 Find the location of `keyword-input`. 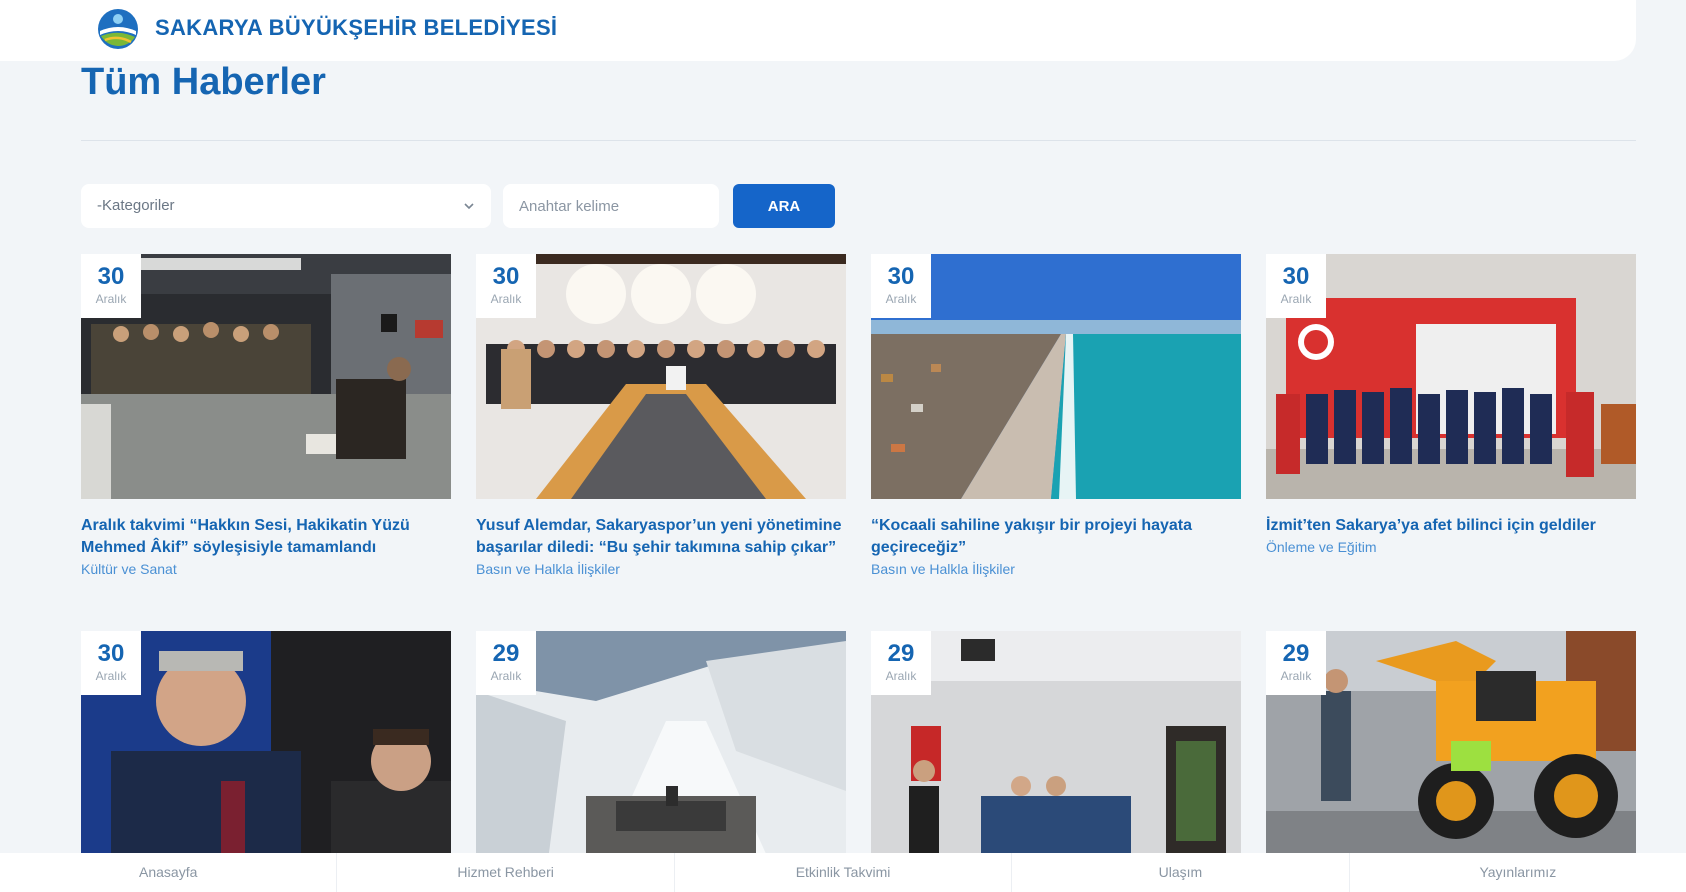

keyword-input is located at coordinates (611, 206).